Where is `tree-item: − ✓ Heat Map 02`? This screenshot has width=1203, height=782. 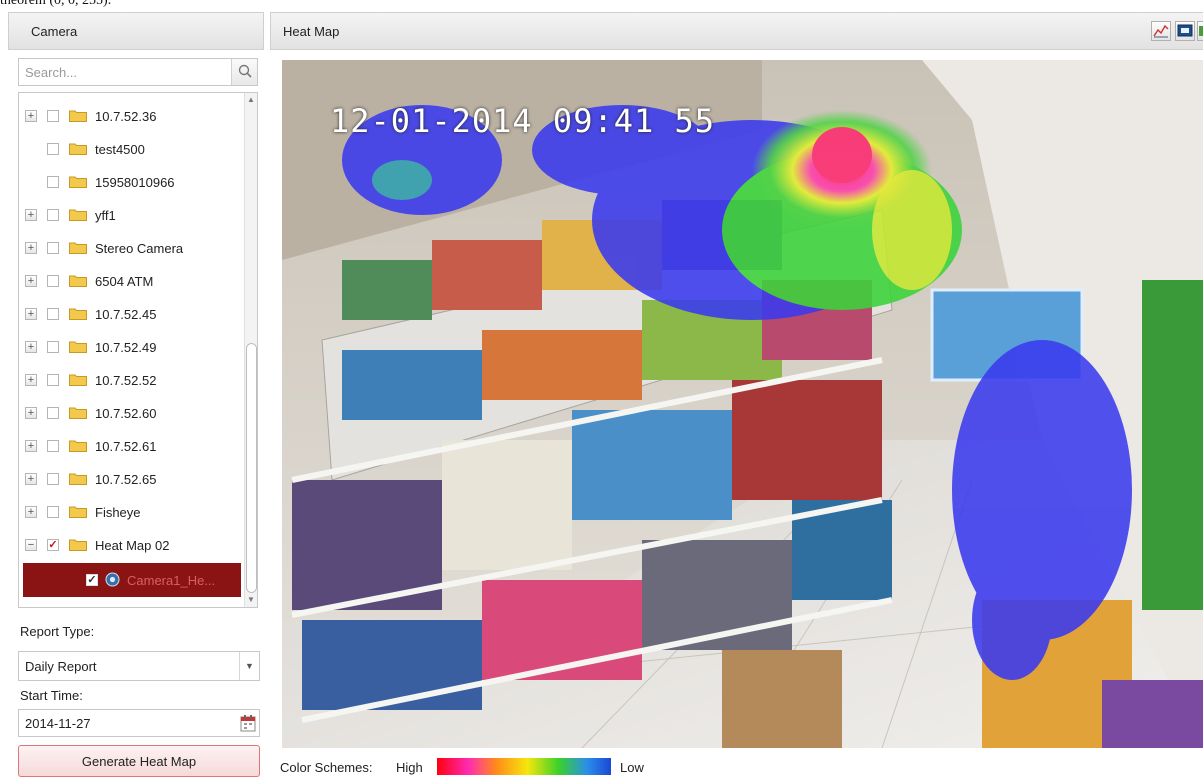
tree-item: − ✓ Heat Map 02 is located at coordinates (132, 545).